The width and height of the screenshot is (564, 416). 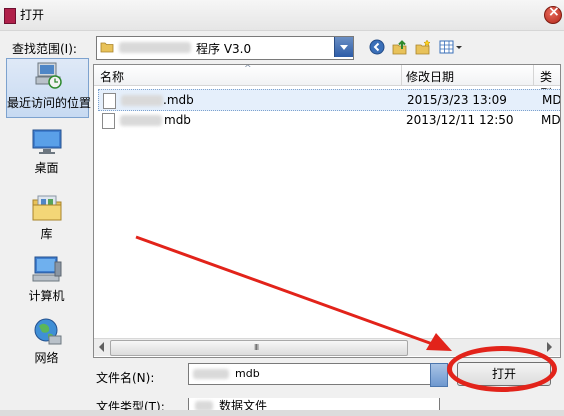 What do you see at coordinates (47, 331) in the screenshot?
I see `network-icon` at bounding box center [47, 331].